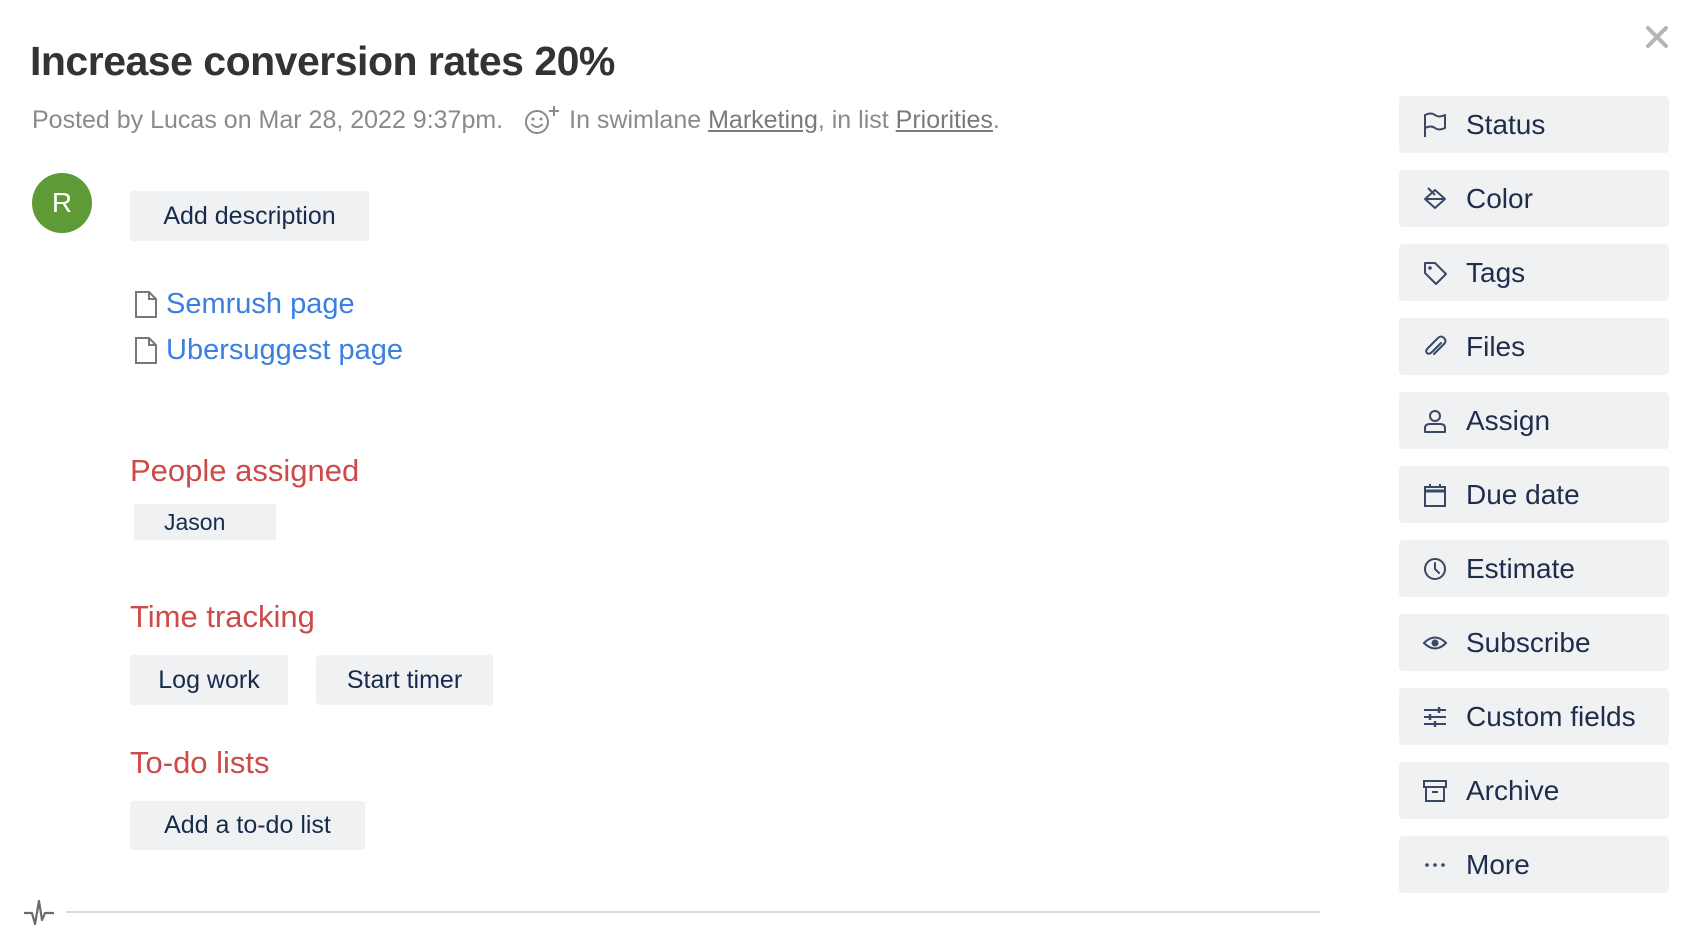 This screenshot has width=1698, height=944. Describe the element at coordinates (245, 470) in the screenshot. I see `people-assigned-heading: People assigned` at that location.